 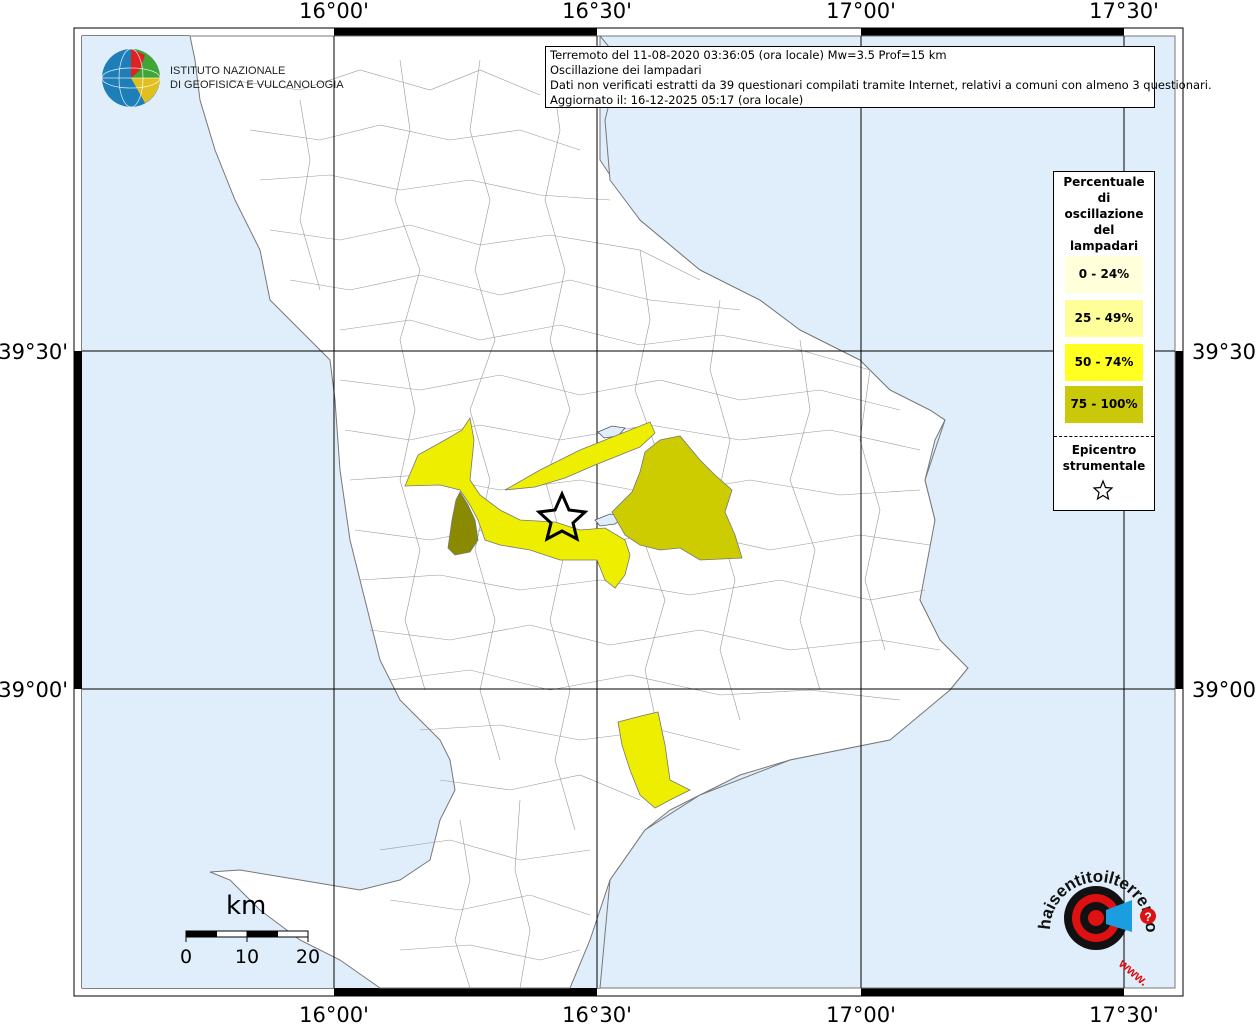 I want to click on lon-label-bottom-17-00: 17°00', so click(x=861, y=1013).